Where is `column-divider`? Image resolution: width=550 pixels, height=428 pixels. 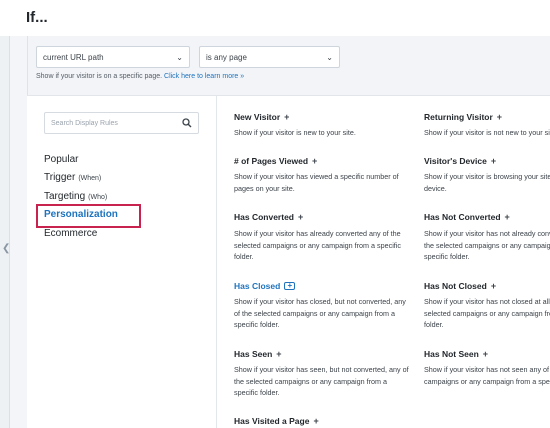
column-divider is located at coordinates (216, 262).